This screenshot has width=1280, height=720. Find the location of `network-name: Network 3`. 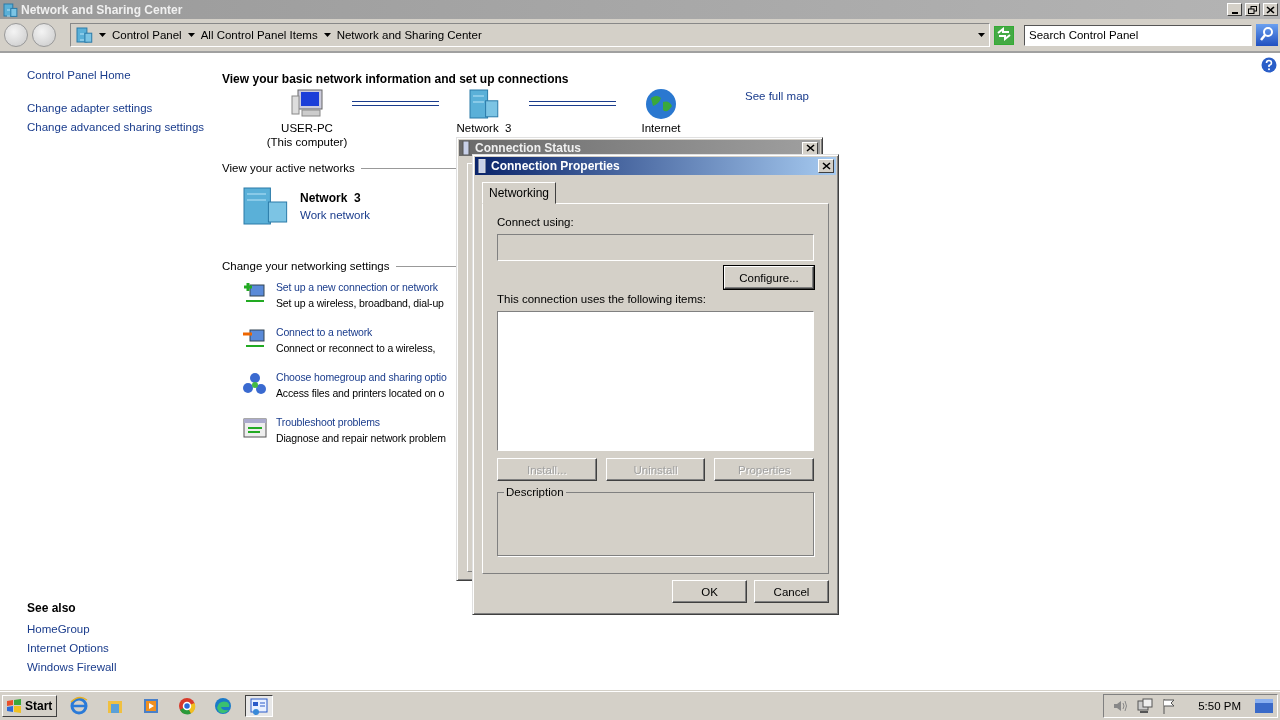

network-name: Network 3 is located at coordinates (331, 198).